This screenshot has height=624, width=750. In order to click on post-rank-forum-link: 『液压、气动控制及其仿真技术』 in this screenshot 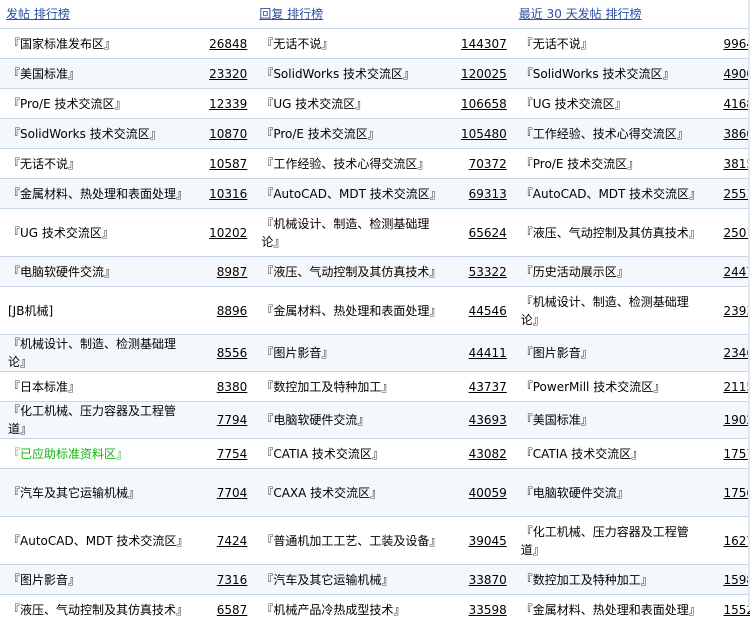, I will do `click(98, 610)`.